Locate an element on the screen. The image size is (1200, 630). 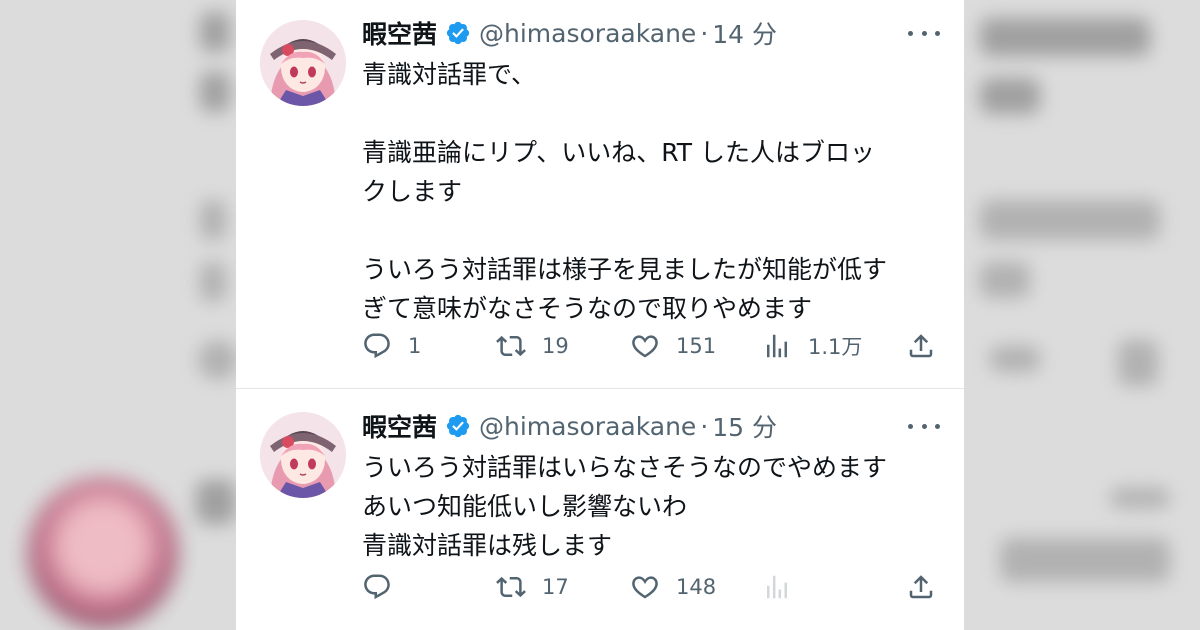
like-count: 151 is located at coordinates (696, 346).